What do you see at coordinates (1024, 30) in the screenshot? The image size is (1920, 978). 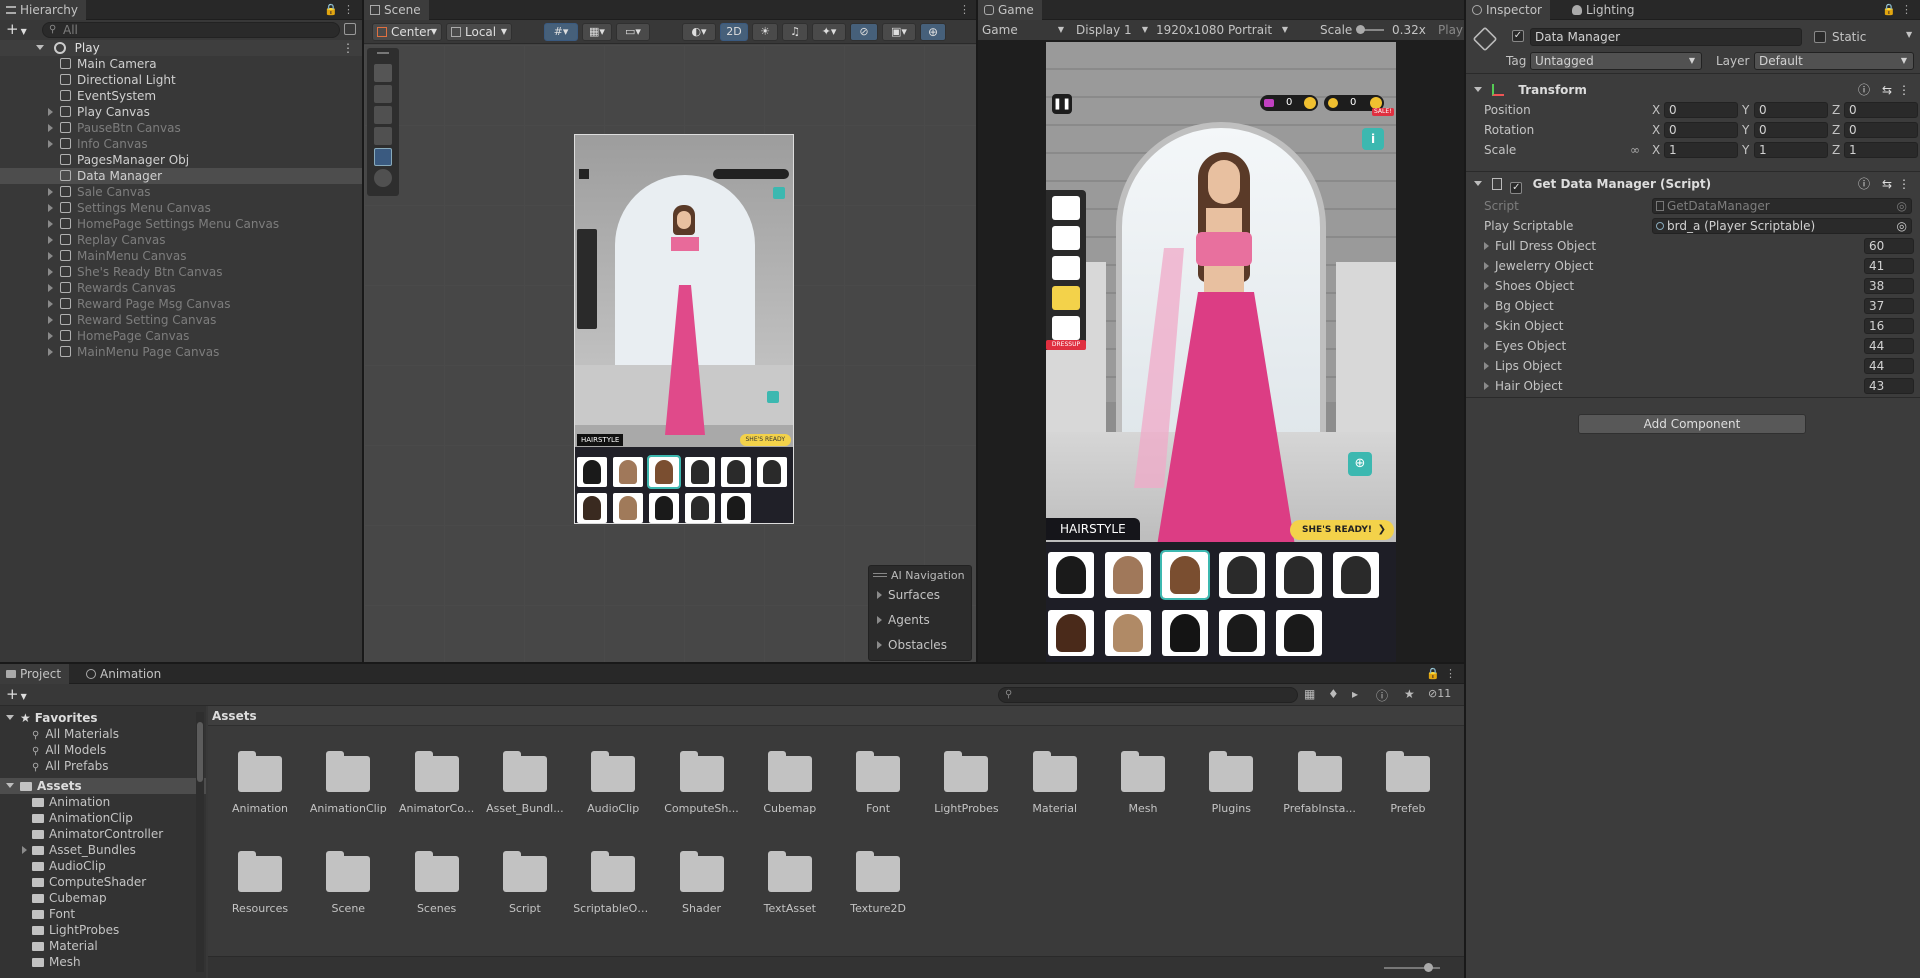 I see `game-mode-dropdown: Game ▼` at bounding box center [1024, 30].